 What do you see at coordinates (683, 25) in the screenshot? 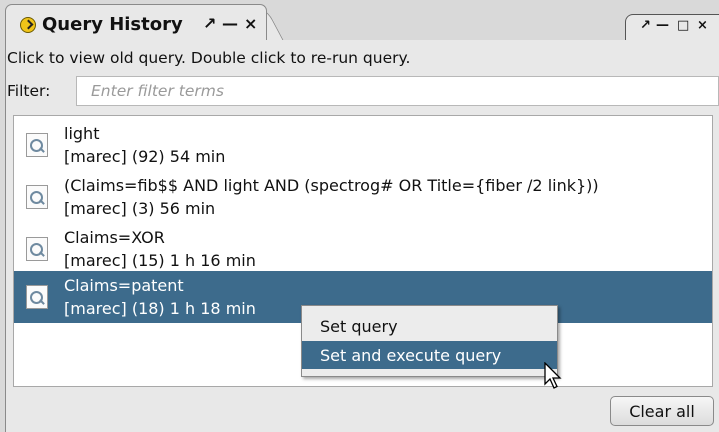
I see `maximize-icon: □` at bounding box center [683, 25].